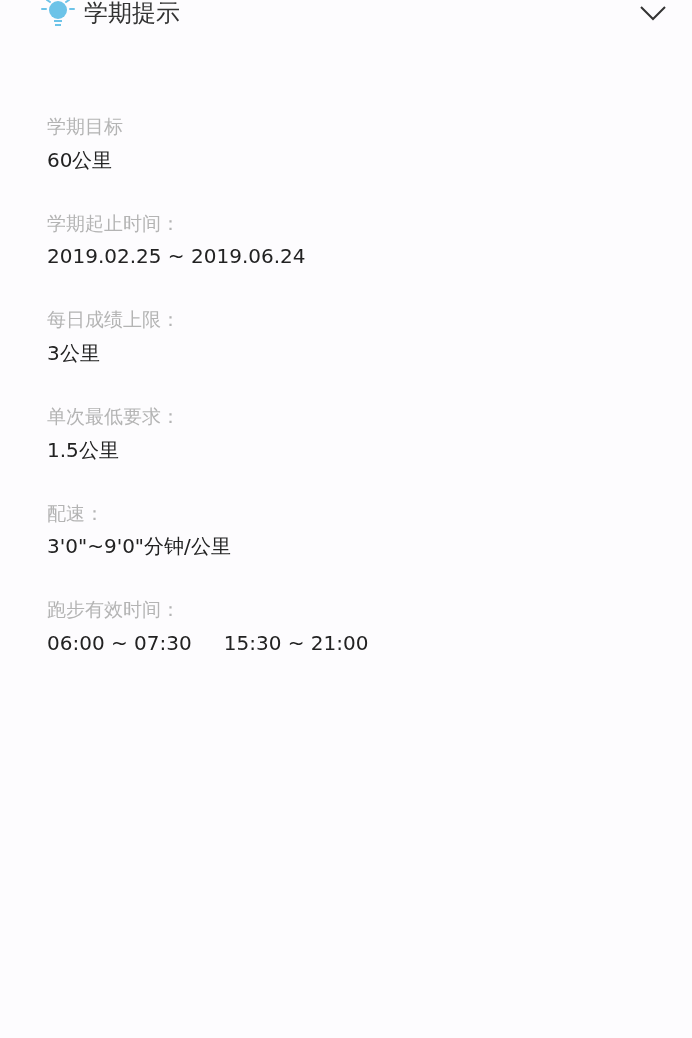 The width and height of the screenshot is (692, 1038). What do you see at coordinates (653, 13) in the screenshot?
I see `expand-icon` at bounding box center [653, 13].